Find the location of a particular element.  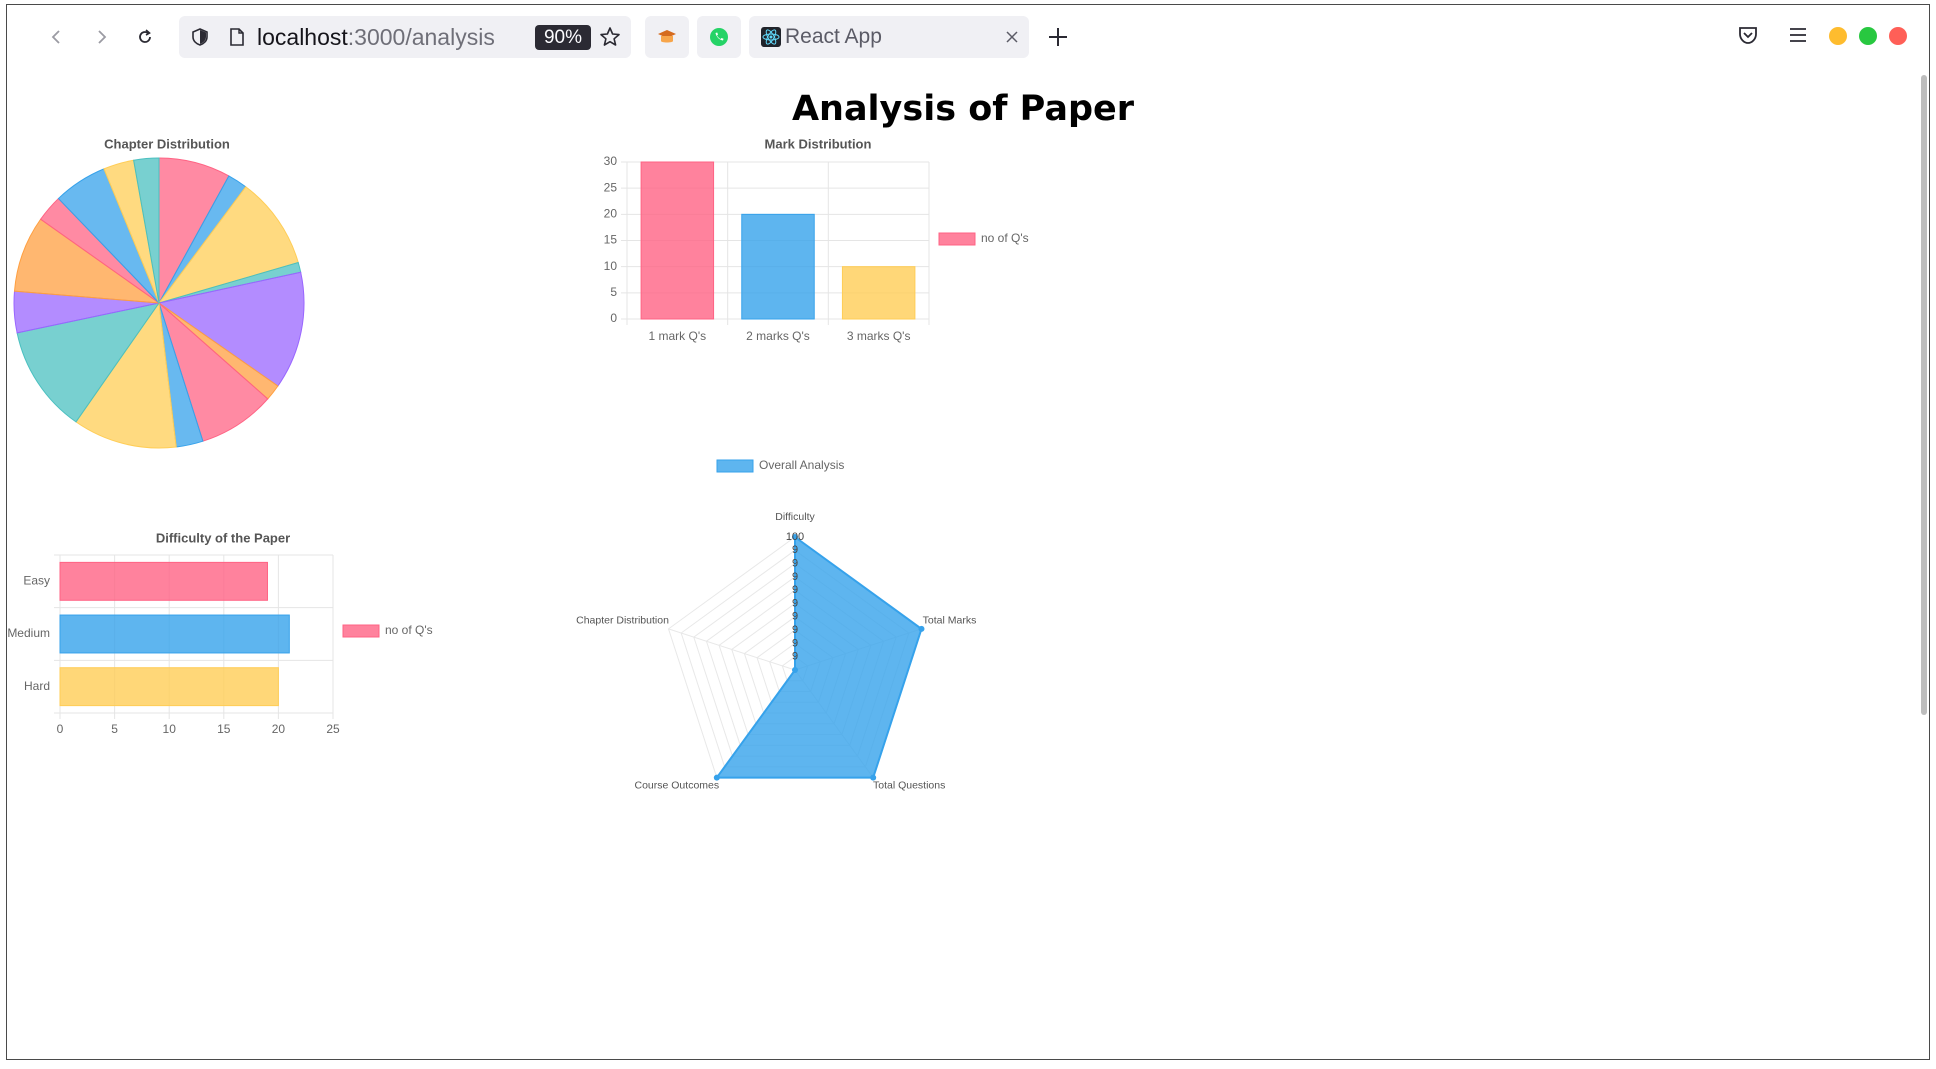

y-tick-label: Hard is located at coordinates (37, 686).